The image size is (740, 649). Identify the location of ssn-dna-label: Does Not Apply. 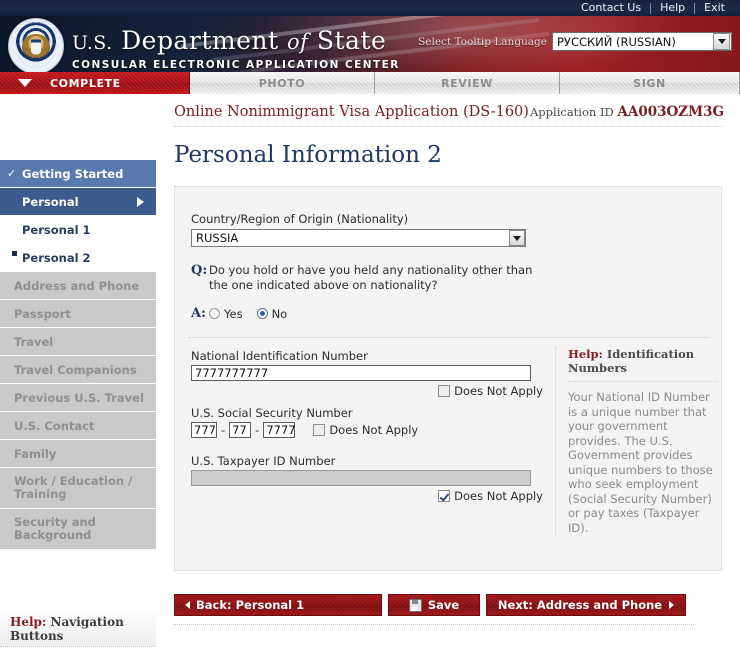
(374, 430).